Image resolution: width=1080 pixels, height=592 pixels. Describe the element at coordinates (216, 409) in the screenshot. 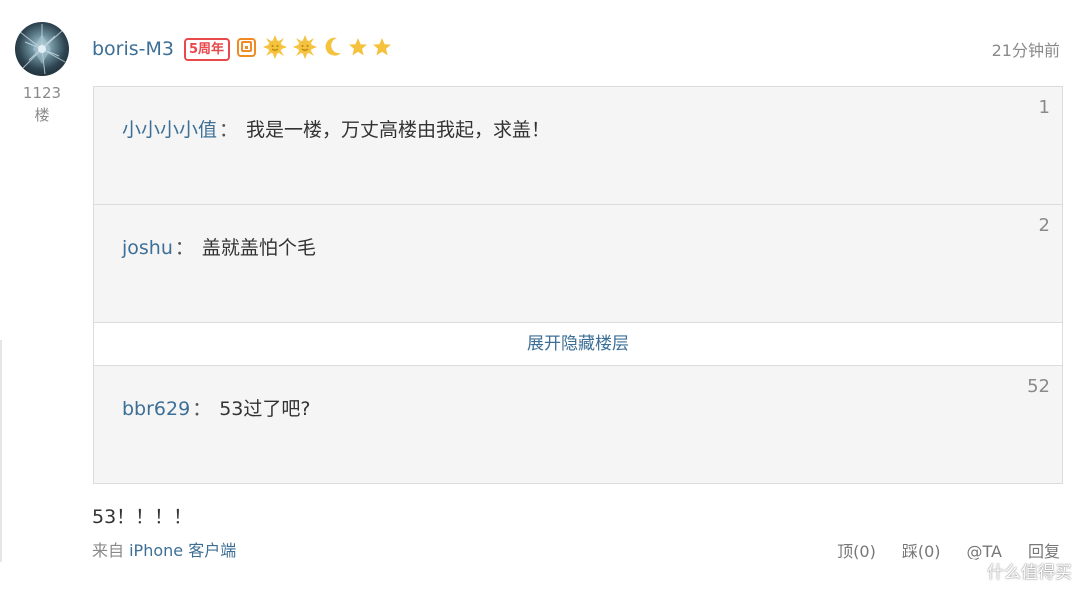

I see `quoted-reply-line: bbr629： 53过了吧?` at that location.